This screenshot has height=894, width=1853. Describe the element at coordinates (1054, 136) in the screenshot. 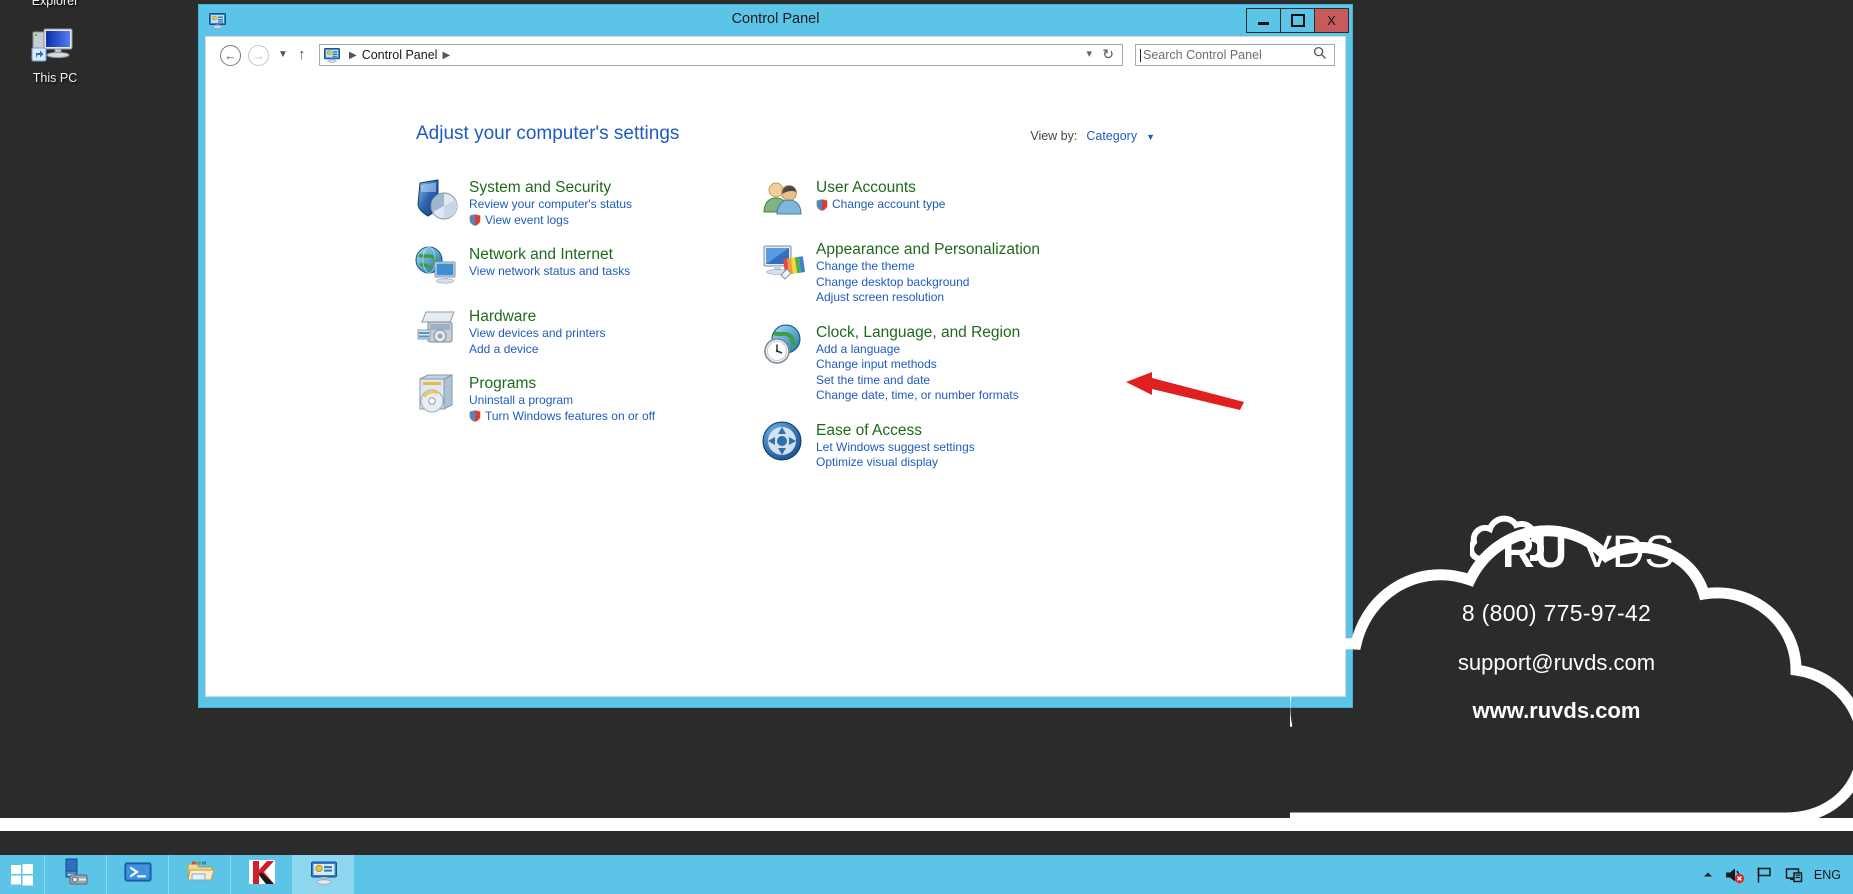

I see `view-by-label: View by:` at that location.